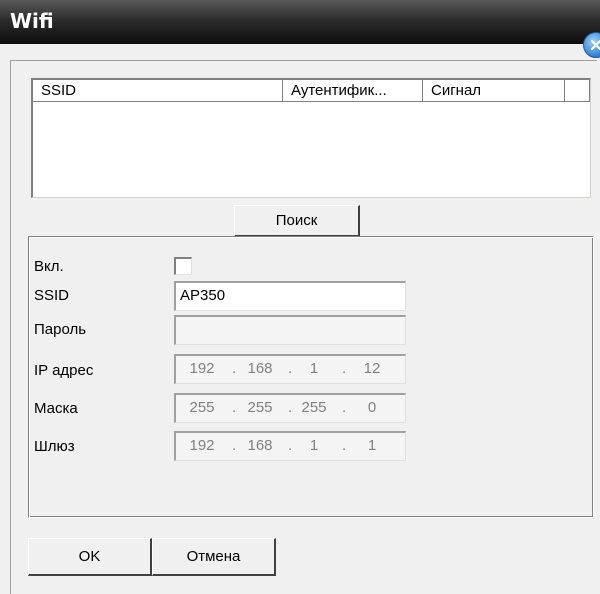 The width and height of the screenshot is (600, 594). I want to click on close-icon, so click(591, 45).